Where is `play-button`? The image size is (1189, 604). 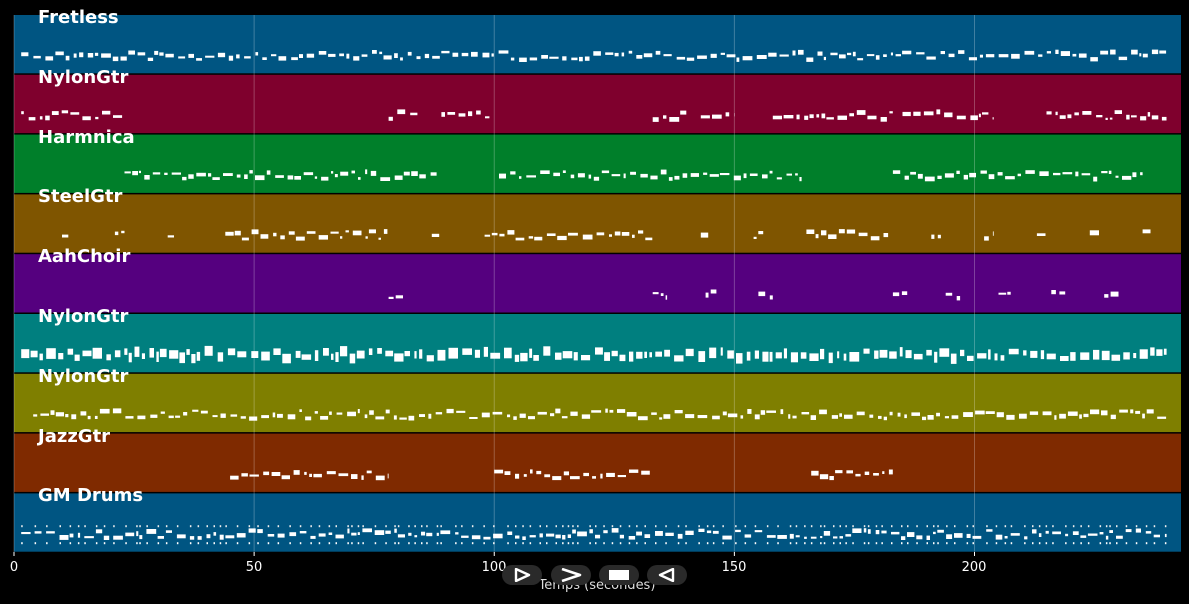
play-button is located at coordinates (522, 575).